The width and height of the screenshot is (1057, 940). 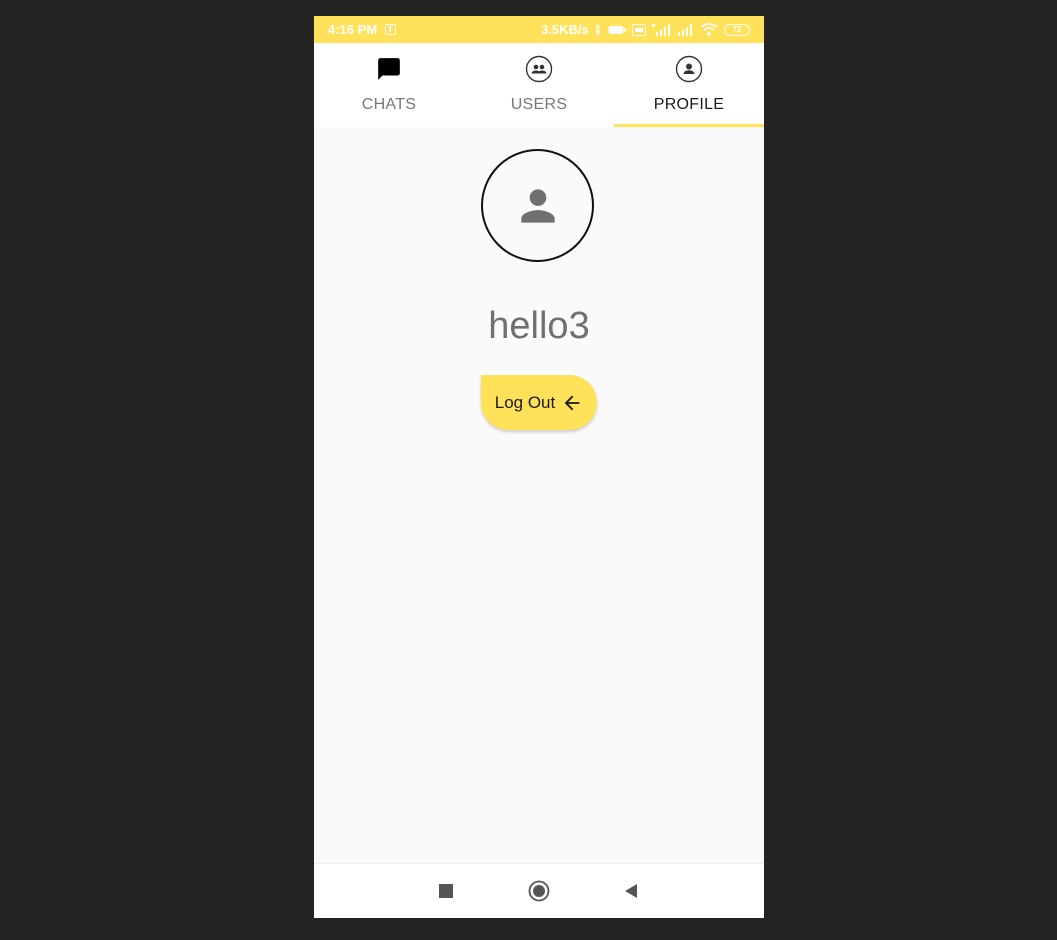 I want to click on person-icon, so click(x=537, y=205).